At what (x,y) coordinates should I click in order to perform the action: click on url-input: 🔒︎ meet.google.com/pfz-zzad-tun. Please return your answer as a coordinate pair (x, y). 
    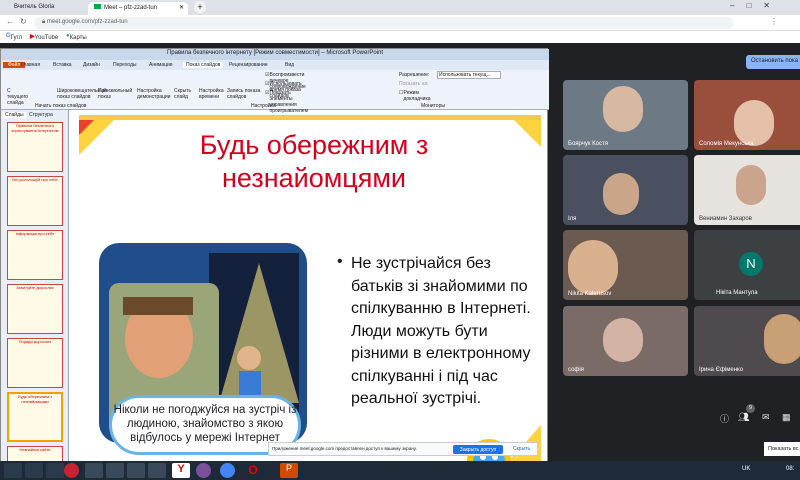
    Looking at the image, I should click on (384, 23).